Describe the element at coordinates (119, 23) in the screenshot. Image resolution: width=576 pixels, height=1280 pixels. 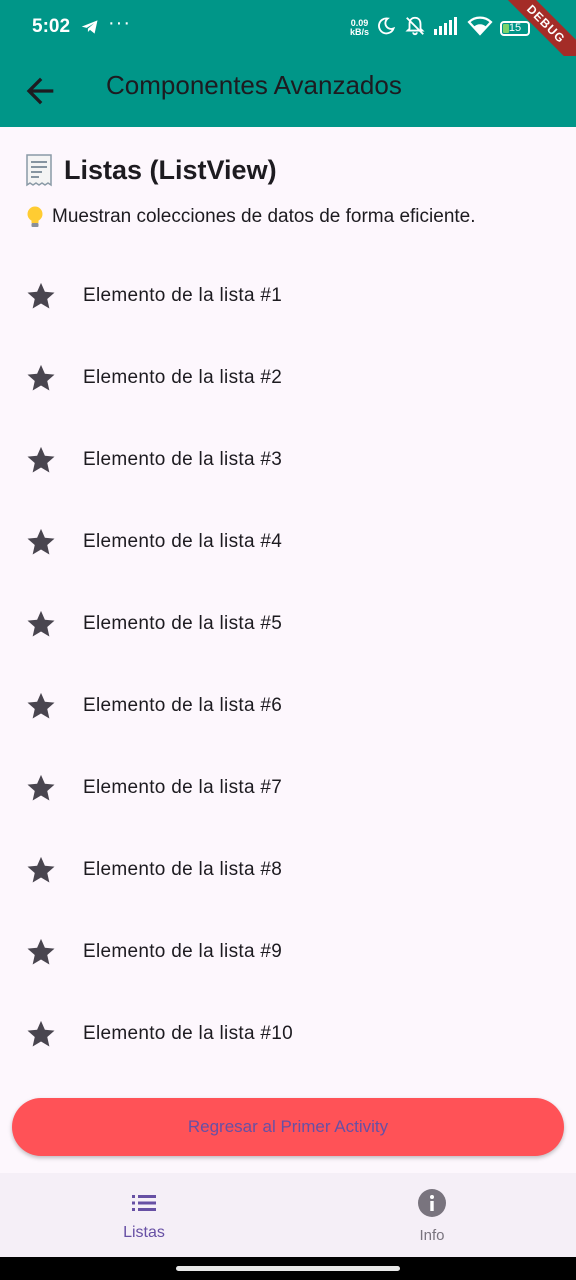
I see `more-notifications-icon: ···` at that location.